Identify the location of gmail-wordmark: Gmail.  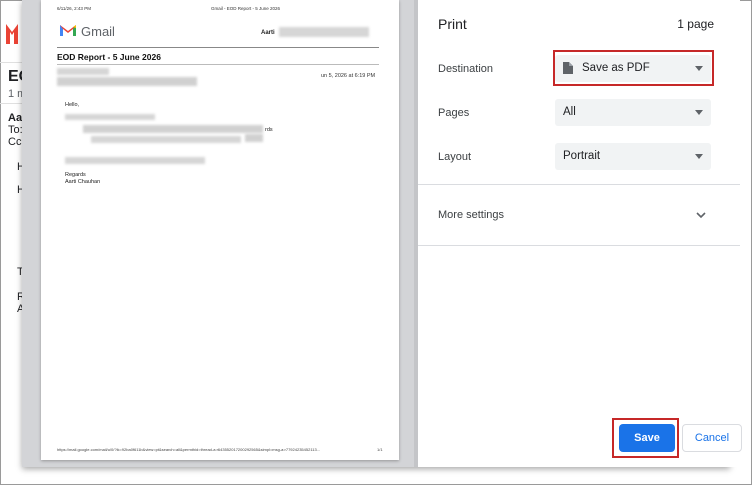
(98, 31).